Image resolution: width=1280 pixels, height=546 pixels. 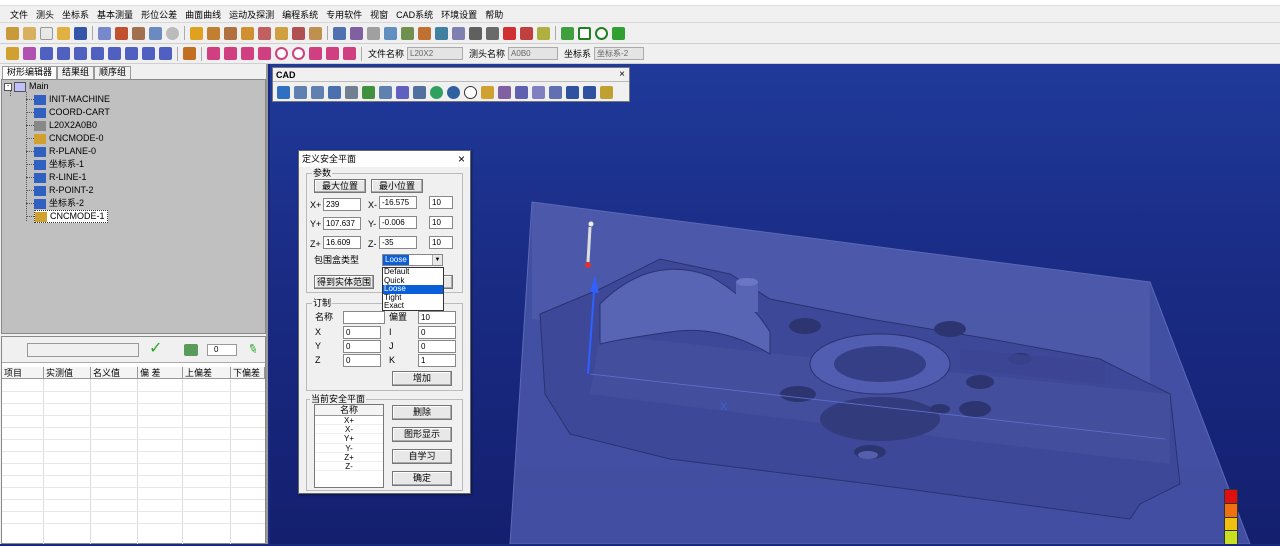 I want to click on tree-item: R-LINE-1, so click(x=60, y=177).